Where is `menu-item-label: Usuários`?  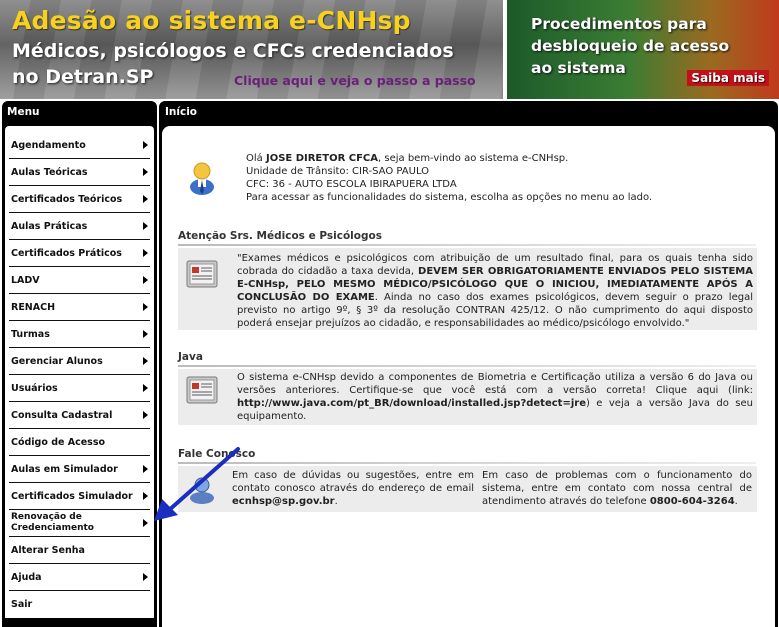
menu-item-label: Usuários is located at coordinates (34, 388).